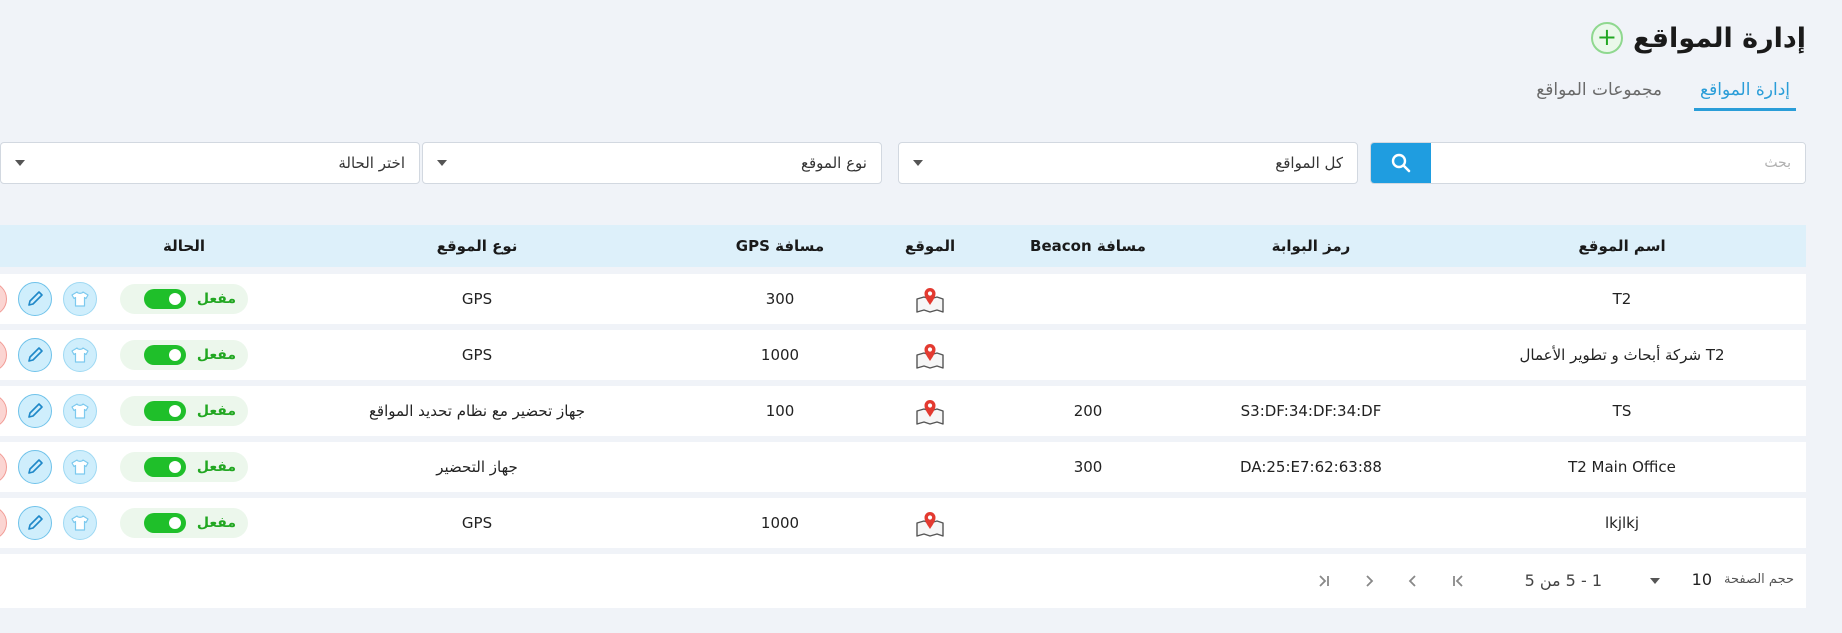 The image size is (1842, 633). What do you see at coordinates (1599, 95) in the screenshot?
I see `tab-site-groups: مجموعات المواقع` at bounding box center [1599, 95].